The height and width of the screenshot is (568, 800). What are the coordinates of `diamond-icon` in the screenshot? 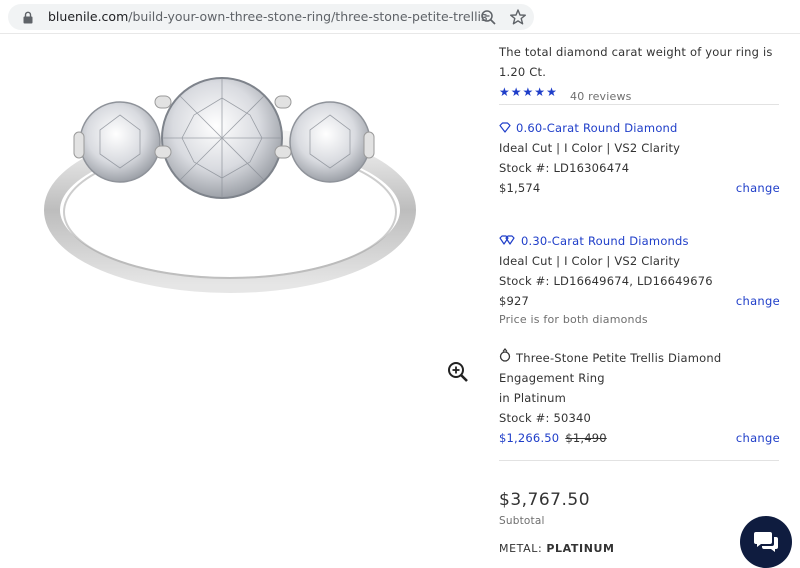 It's located at (505, 127).